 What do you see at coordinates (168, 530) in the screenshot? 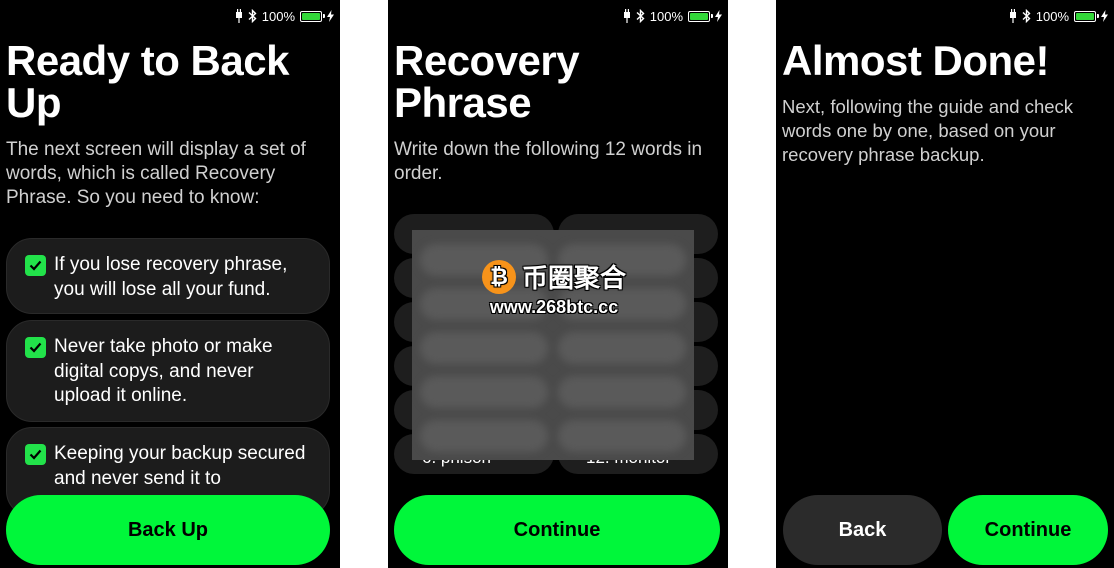
I see `back-up-button: Back Up` at bounding box center [168, 530].